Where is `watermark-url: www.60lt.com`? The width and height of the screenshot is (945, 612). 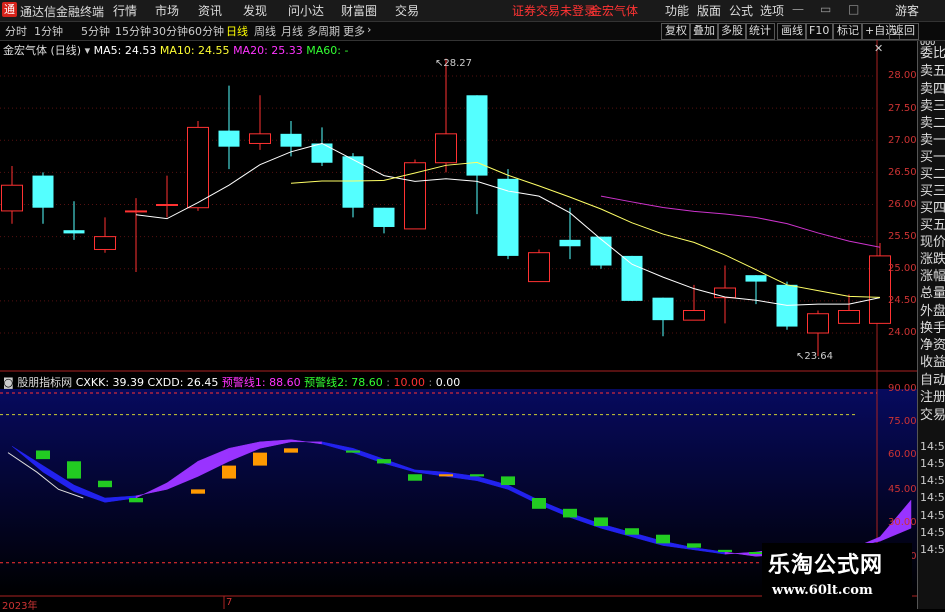 watermark-url: www.60lt.com is located at coordinates (822, 590).